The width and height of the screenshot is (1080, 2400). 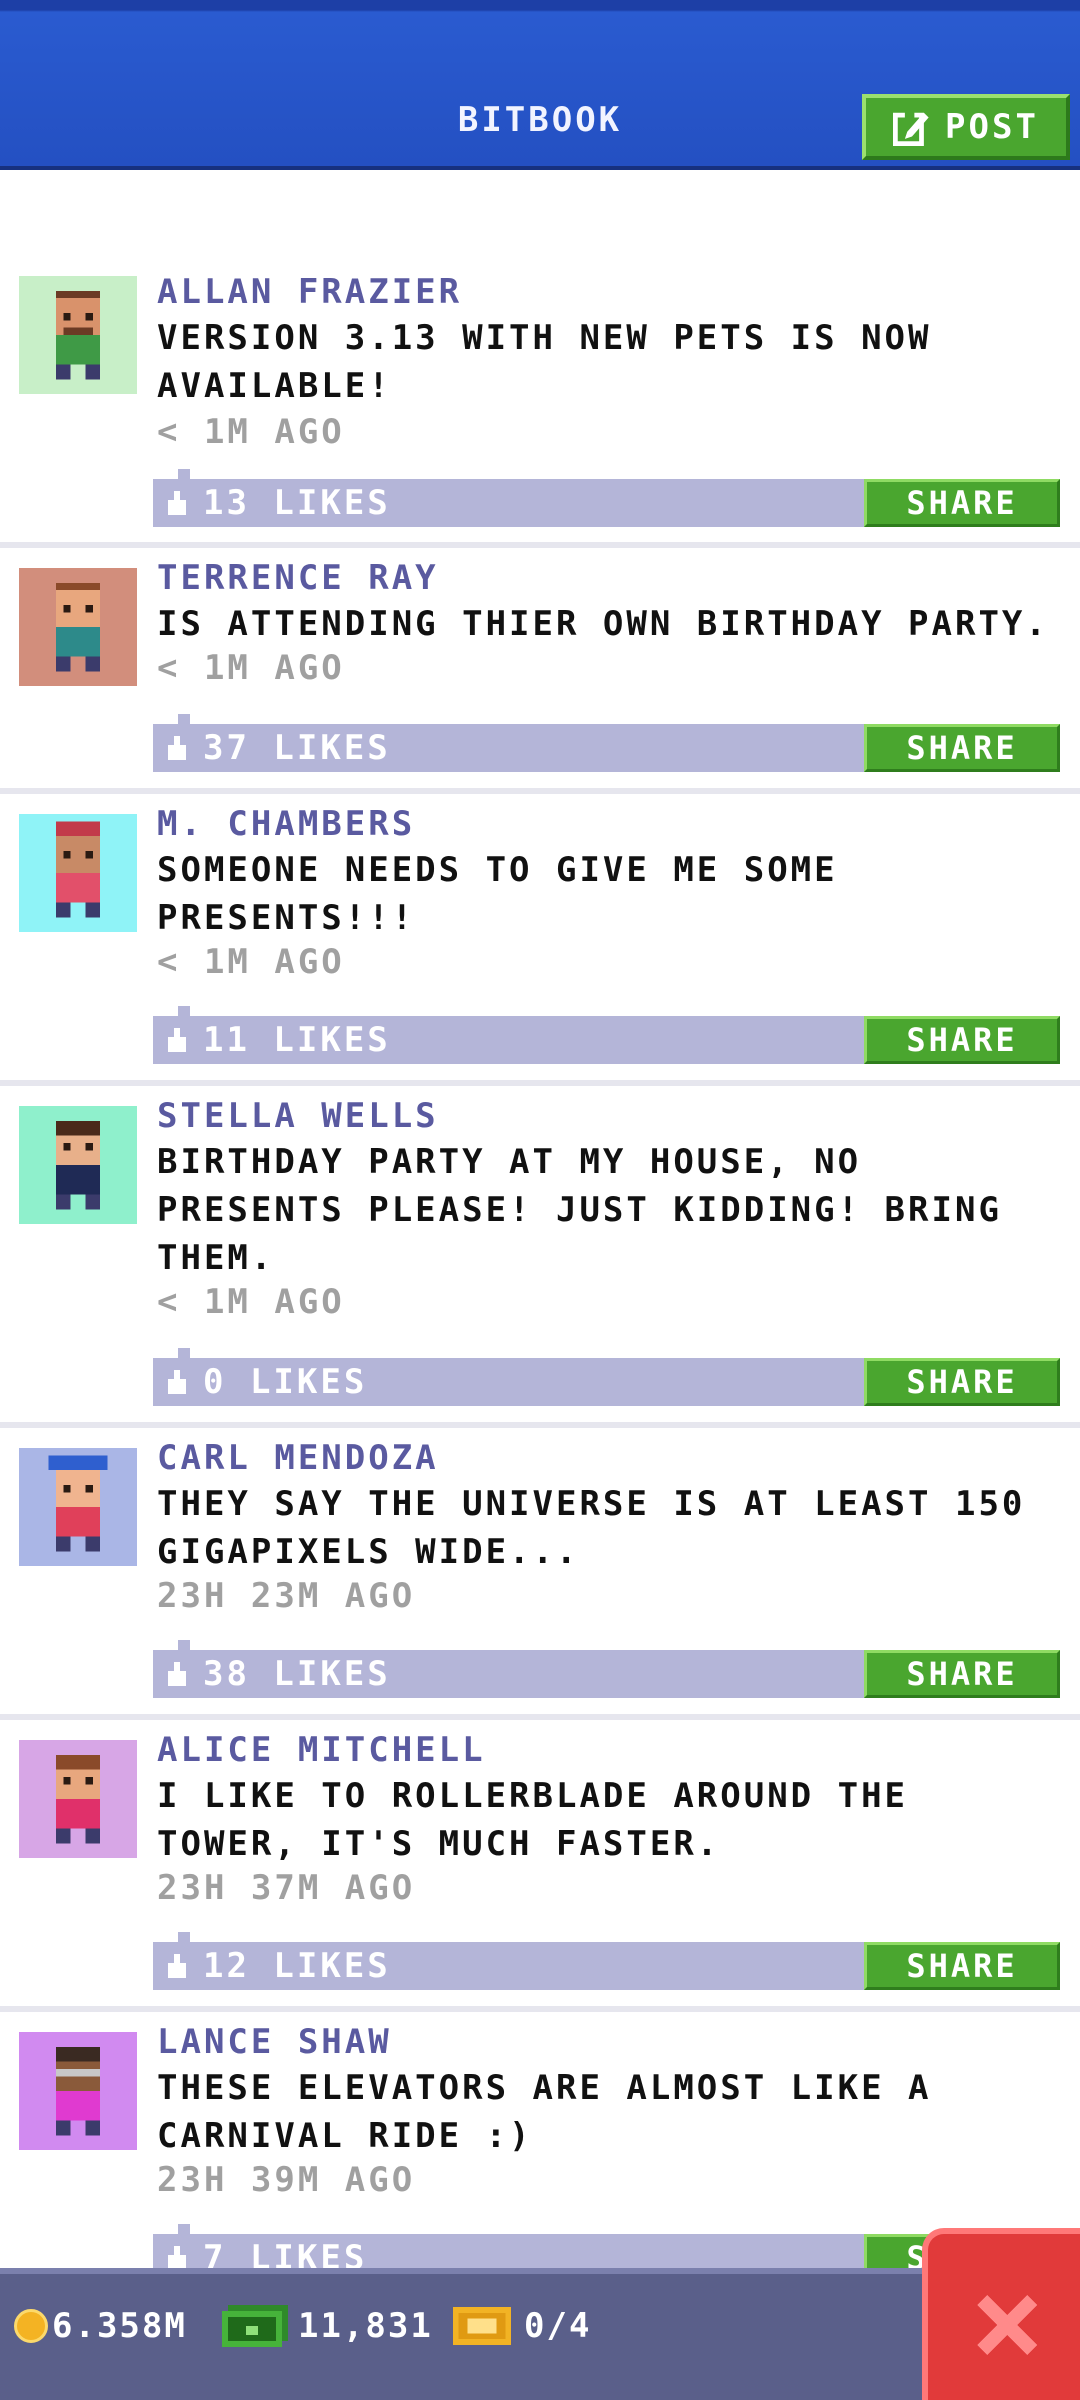 What do you see at coordinates (603, 624) in the screenshot?
I see `post-message: IS ATTENDING THIER OWN BIRTHDAY PARTY.` at bounding box center [603, 624].